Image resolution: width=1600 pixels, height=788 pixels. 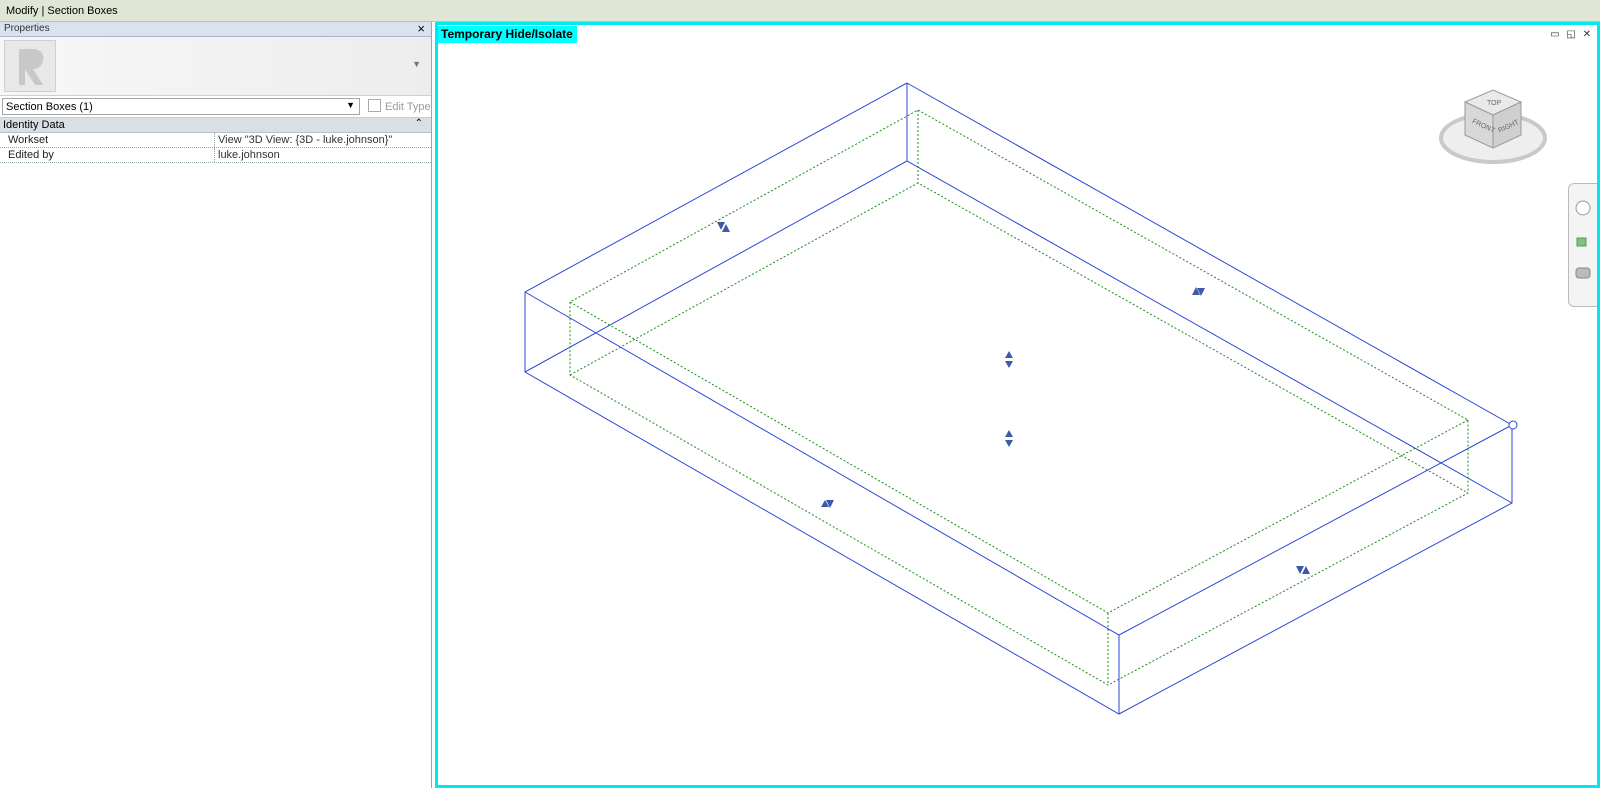 What do you see at coordinates (1583, 273) in the screenshot?
I see `steering-wheel-icon` at bounding box center [1583, 273].